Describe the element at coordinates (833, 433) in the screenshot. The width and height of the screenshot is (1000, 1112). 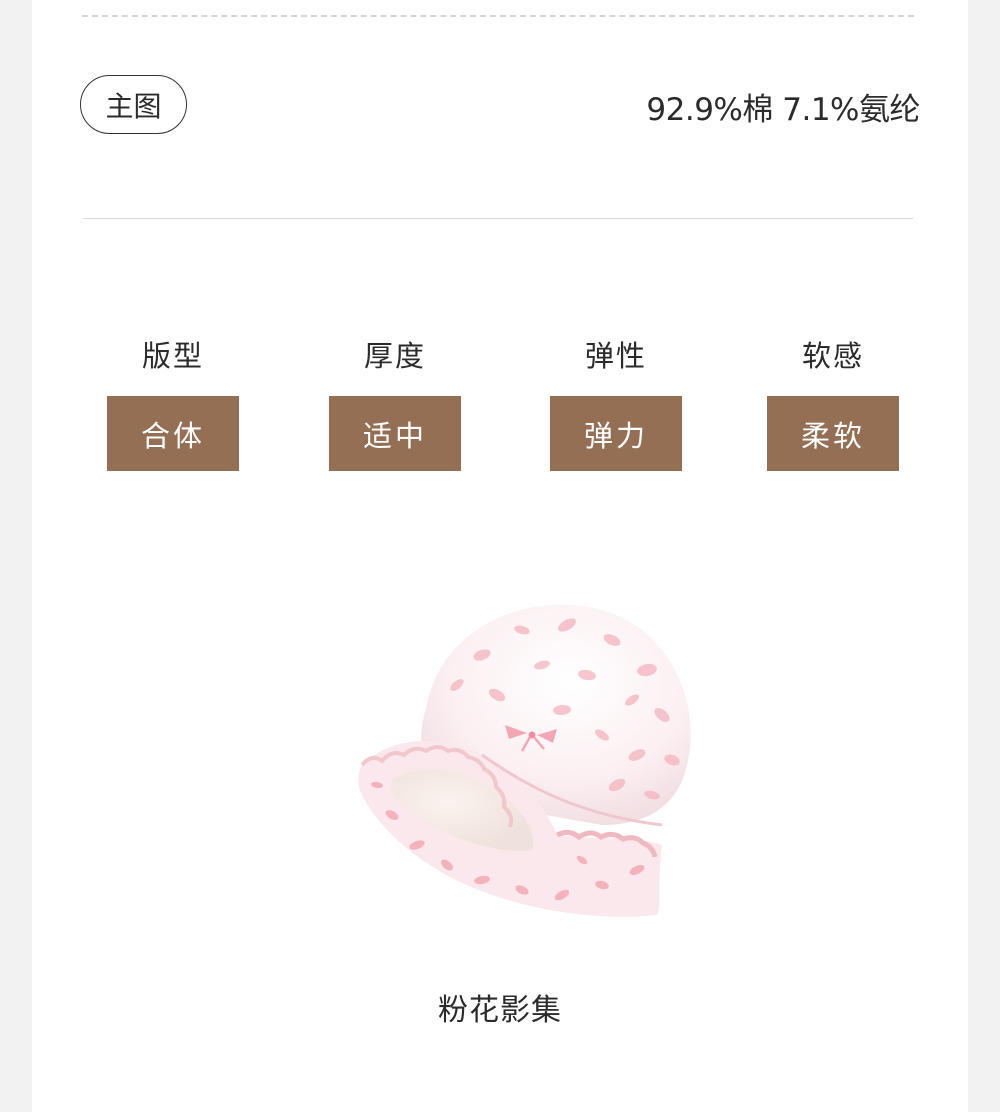
I see `attribute-value-badge: 柔软` at that location.